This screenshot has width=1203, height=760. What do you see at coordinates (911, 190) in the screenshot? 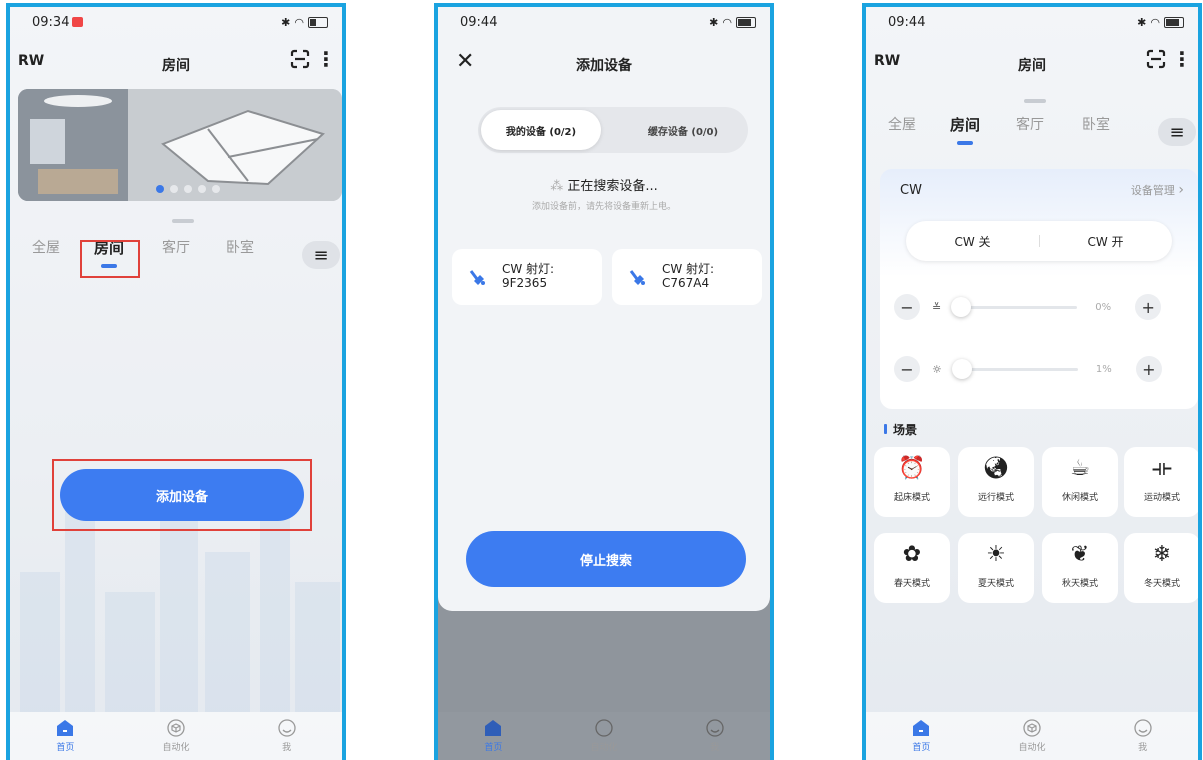
I see `device-name: CW` at bounding box center [911, 190].